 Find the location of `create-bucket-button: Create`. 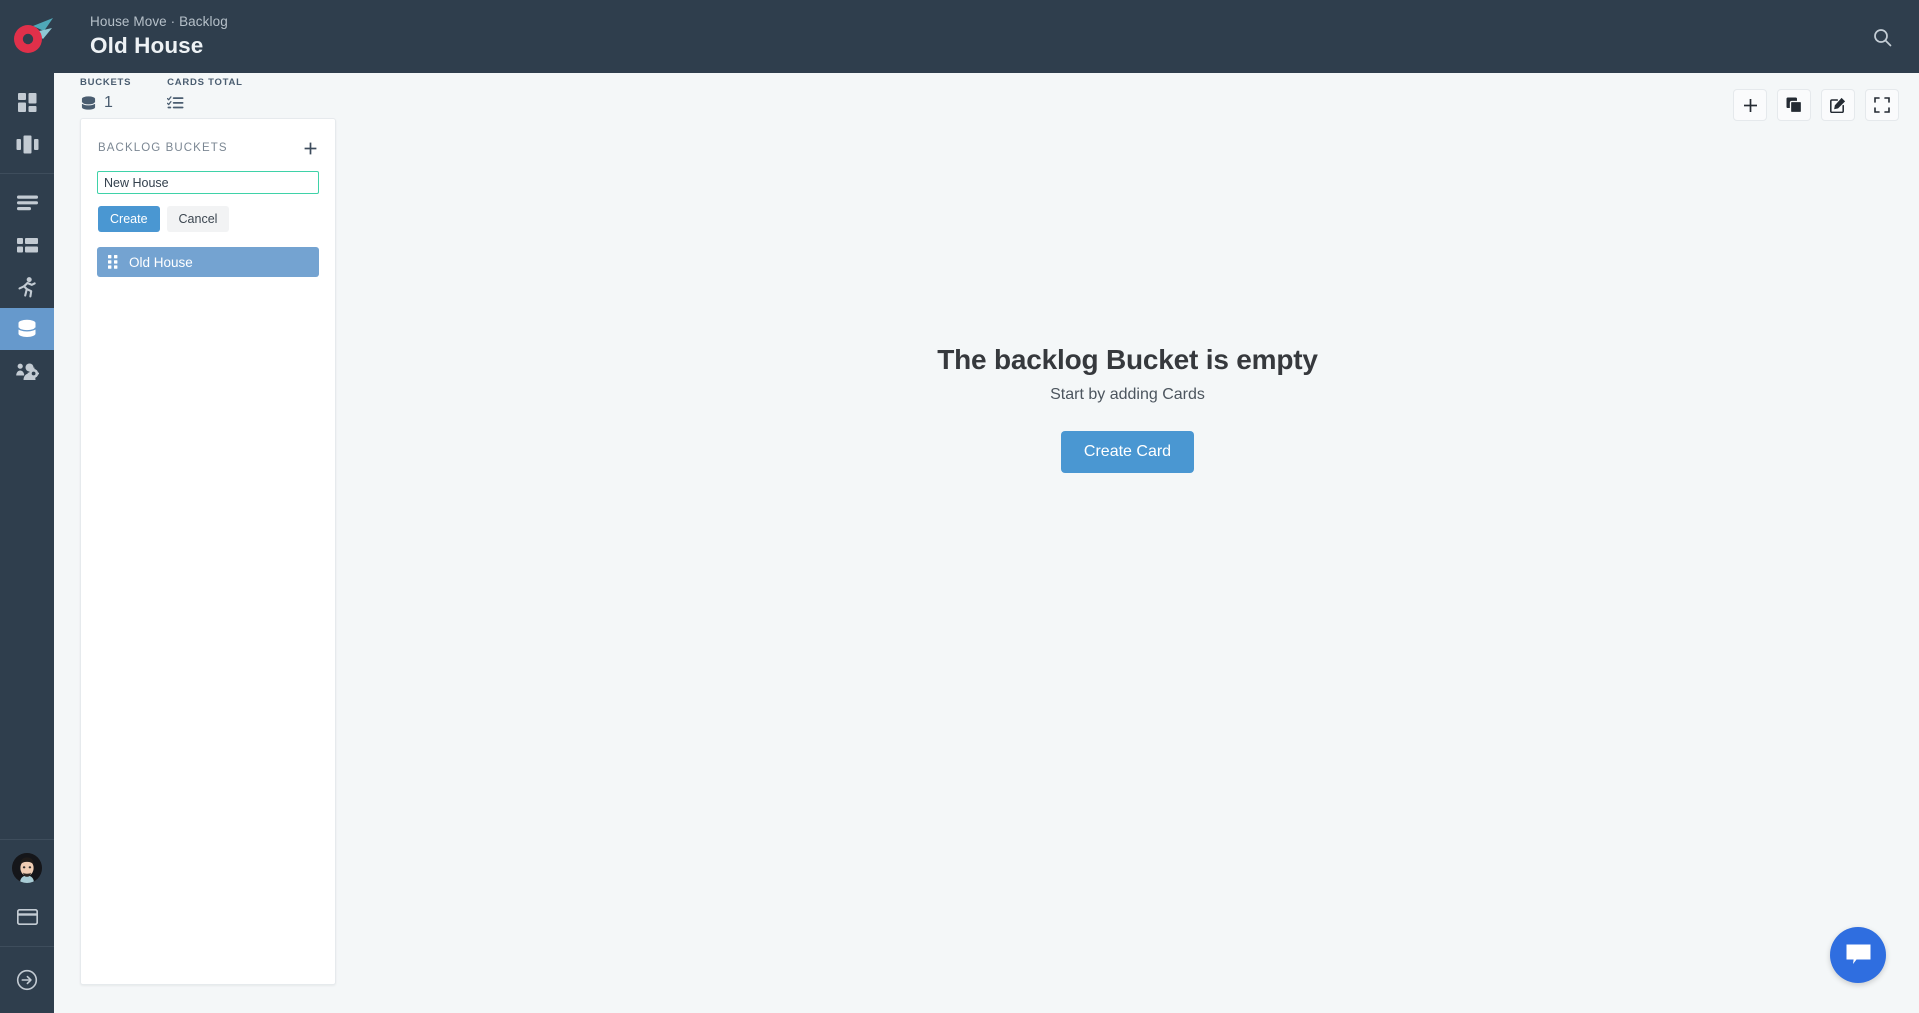

create-bucket-button: Create is located at coordinates (129, 219).